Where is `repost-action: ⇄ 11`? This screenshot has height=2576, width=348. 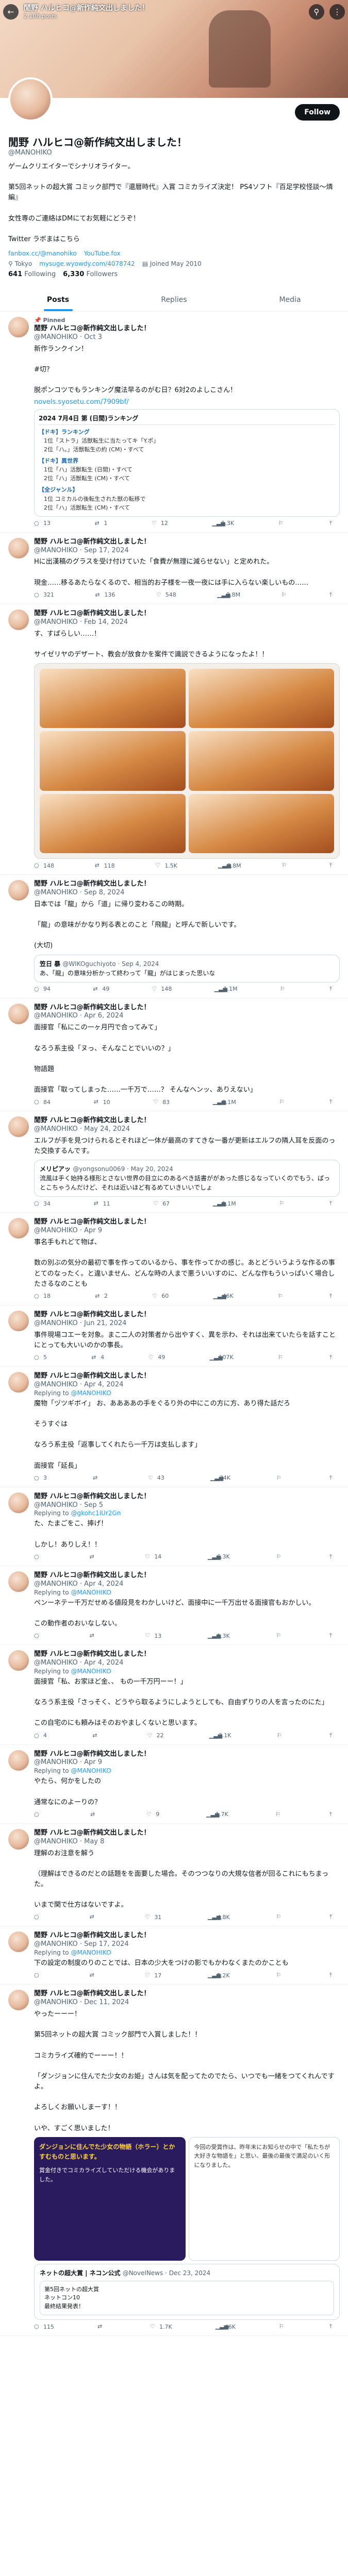 repost-action: ⇄ 11 is located at coordinates (102, 1204).